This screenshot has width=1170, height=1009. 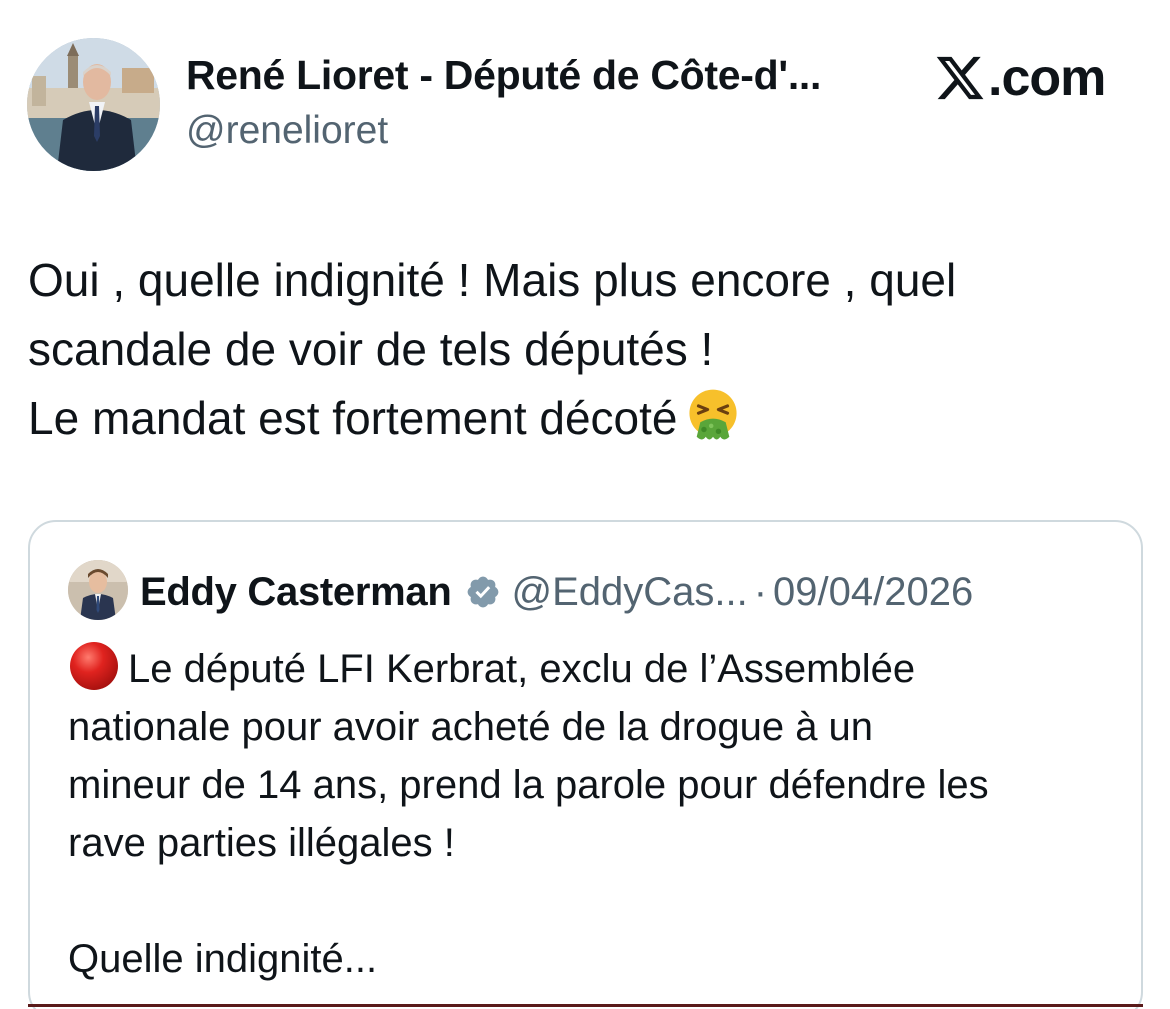 What do you see at coordinates (261, 843) in the screenshot?
I see `quoted-line: rave parties illégales !` at bounding box center [261, 843].